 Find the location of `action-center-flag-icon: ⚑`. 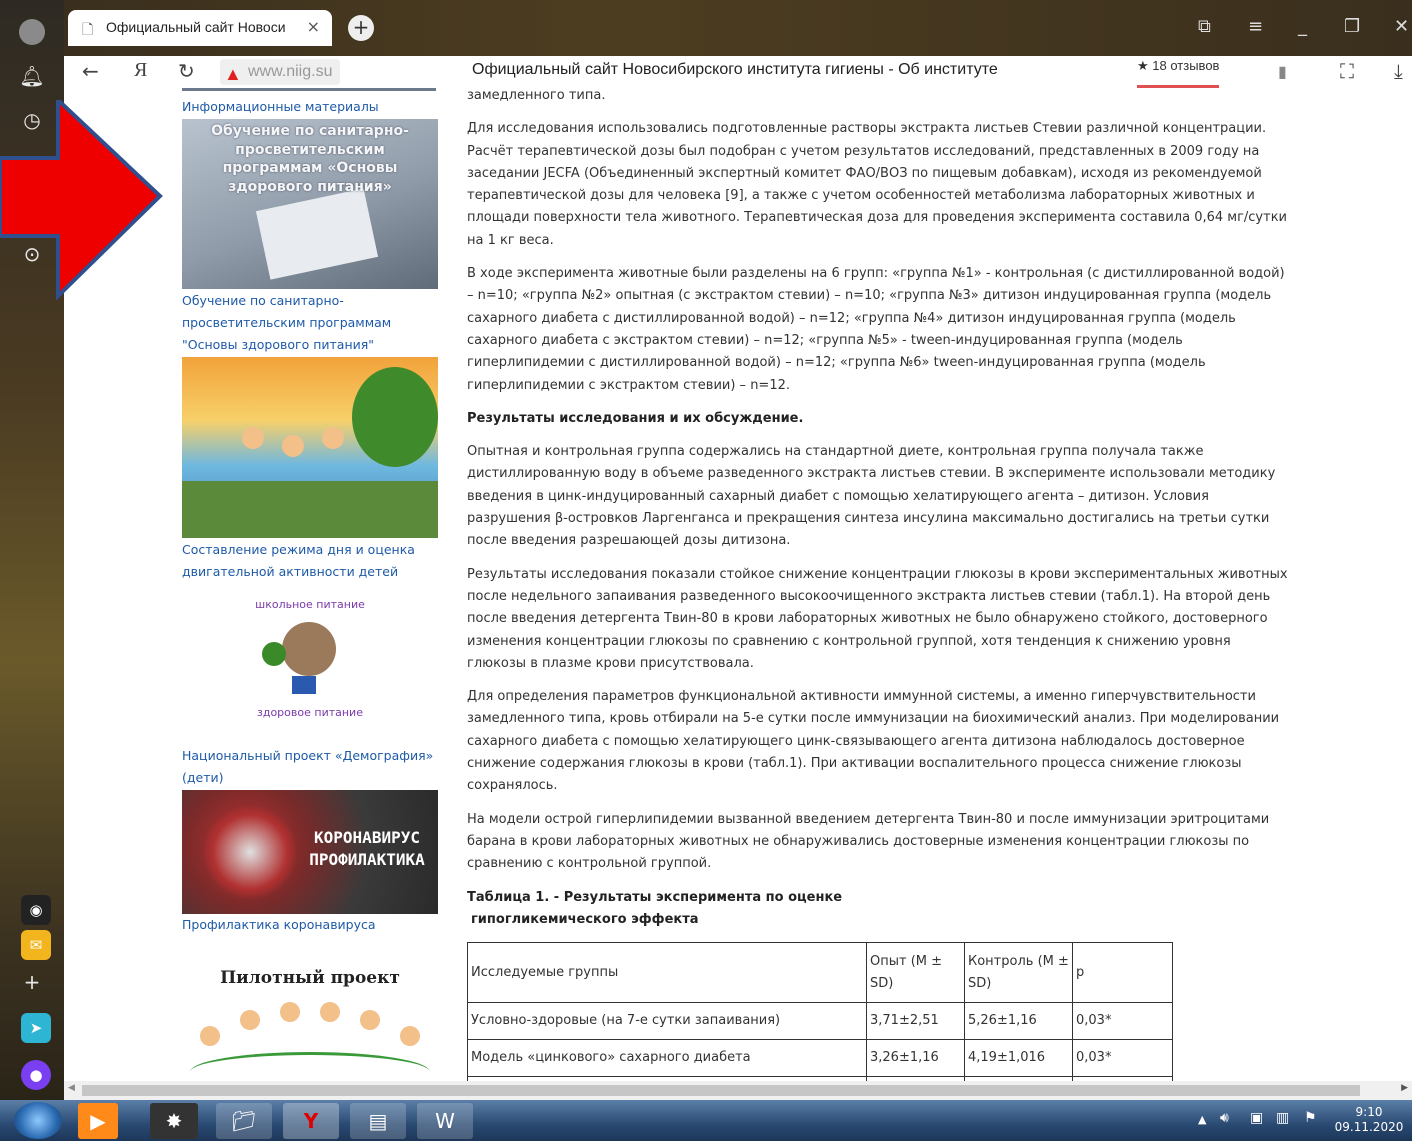

action-center-flag-icon: ⚑ is located at coordinates (1310, 1118).